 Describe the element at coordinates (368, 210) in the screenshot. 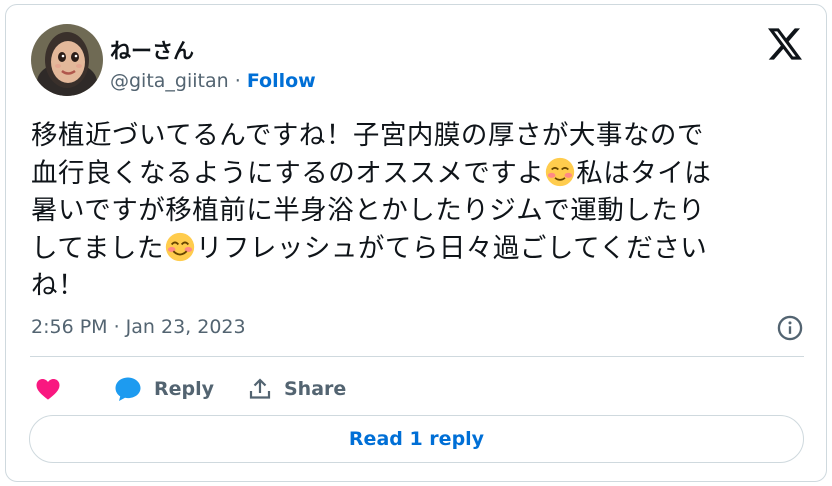

I see `tweet-line-3: 暑いですが移植前に半身浴とかしたりジムで運動したり` at that location.